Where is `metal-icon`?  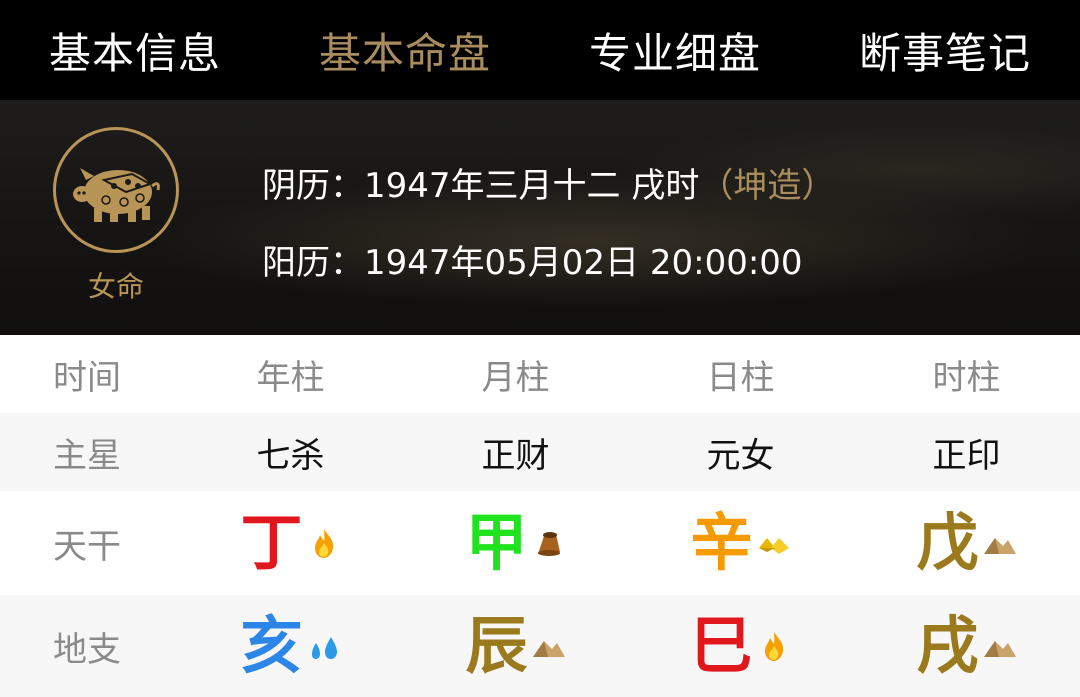 metal-icon is located at coordinates (773, 546).